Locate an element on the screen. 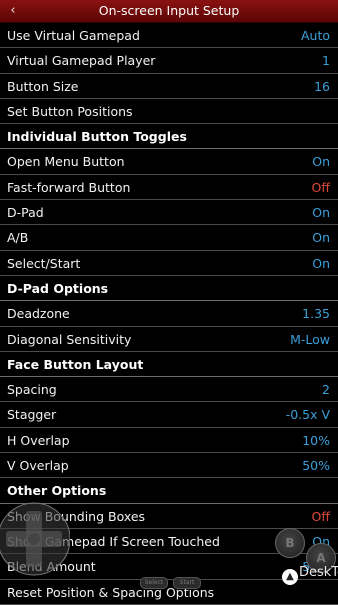  setting-row: Spacing 2 is located at coordinates (169, 390).